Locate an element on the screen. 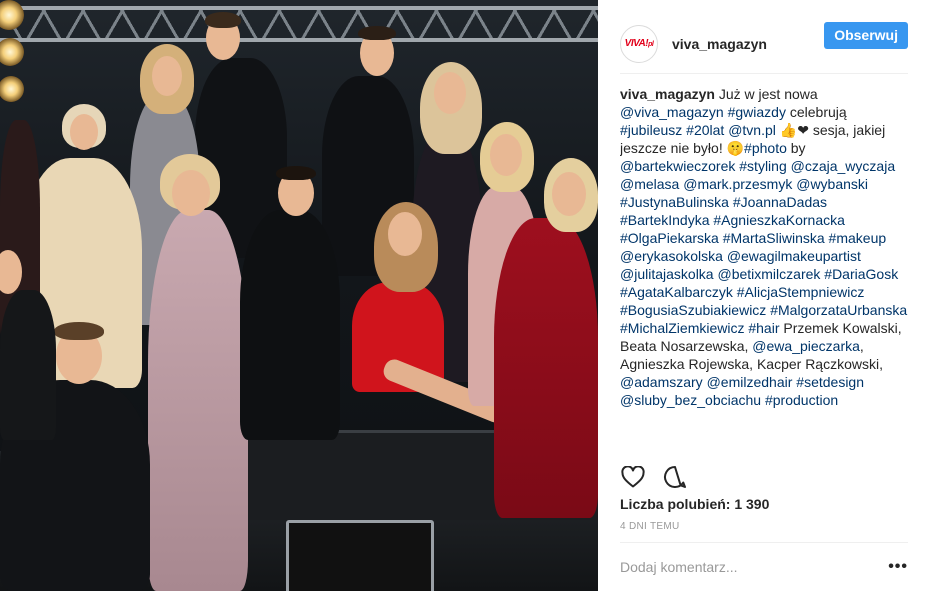 The height and width of the screenshot is (591, 931). mention-link: @tvn.pl is located at coordinates (752, 130).